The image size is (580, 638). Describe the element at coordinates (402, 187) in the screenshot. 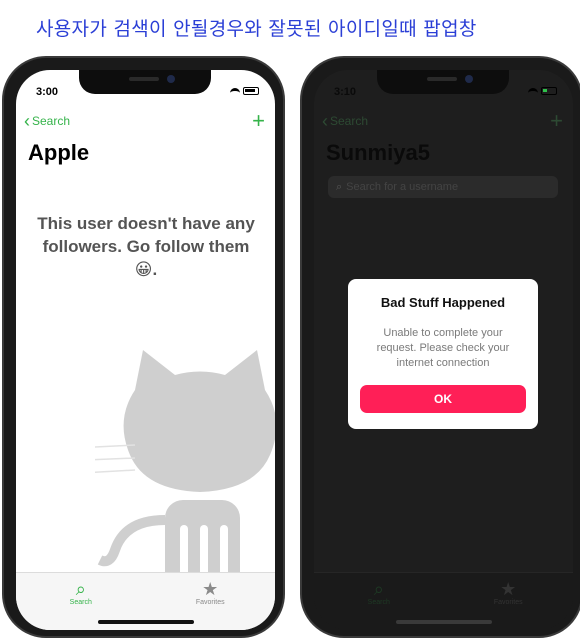

I see `search-placeholder: Search for a username` at that location.